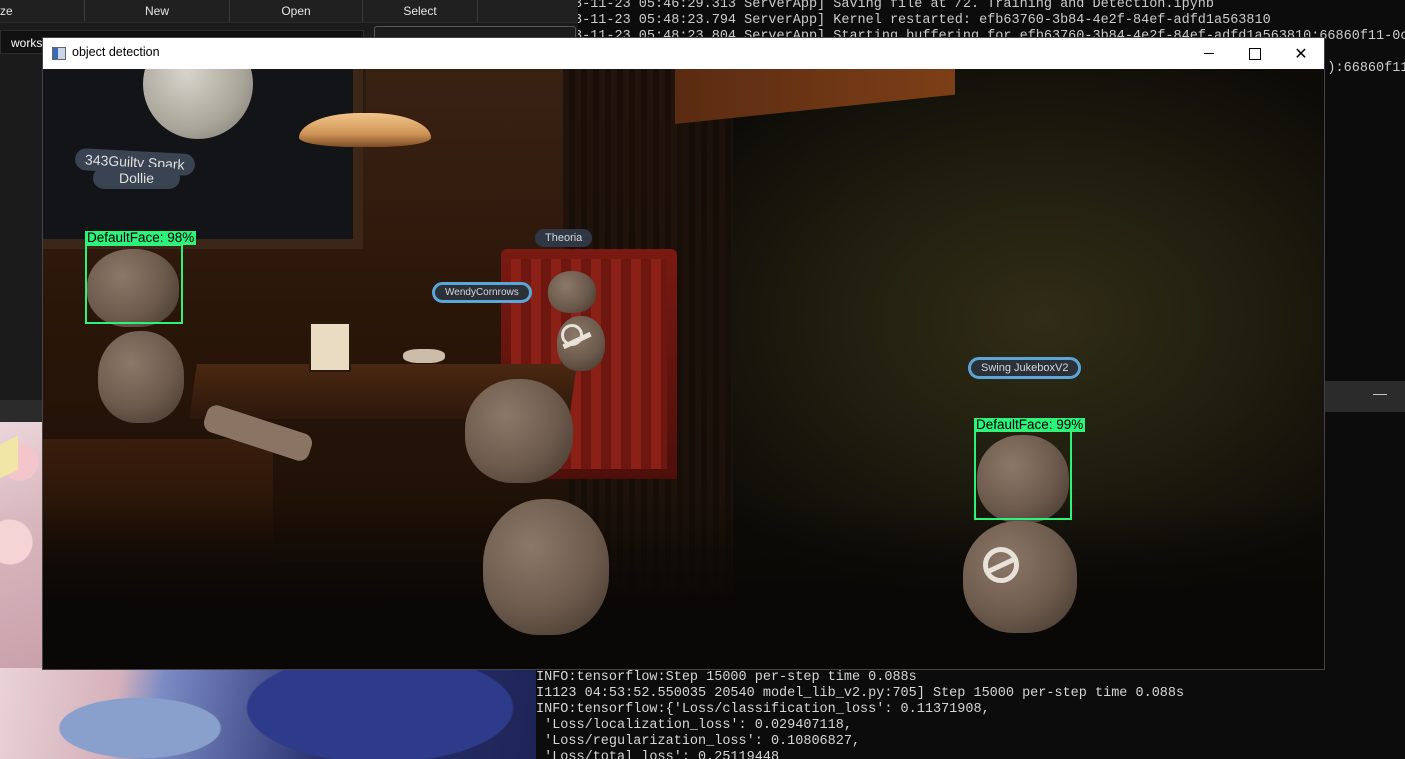  Describe the element at coordinates (21, 411) in the screenshot. I see `explorer-status-strip` at that location.